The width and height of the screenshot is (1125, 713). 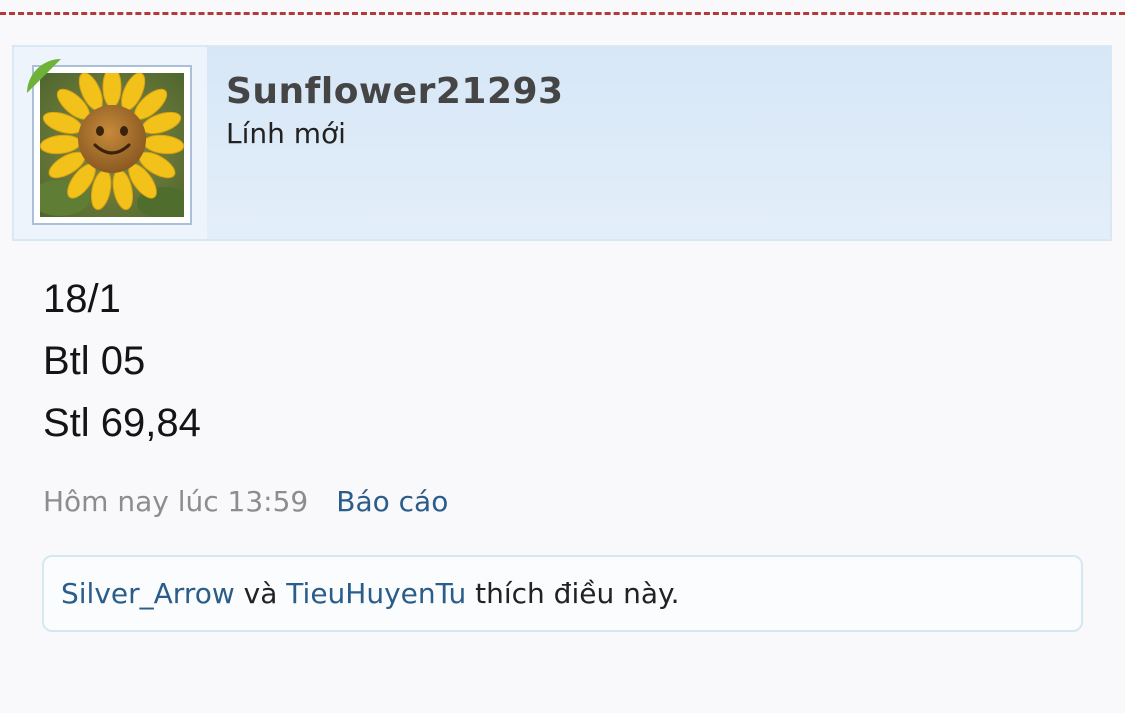 What do you see at coordinates (562, 13) in the screenshot?
I see `post-divider` at bounding box center [562, 13].